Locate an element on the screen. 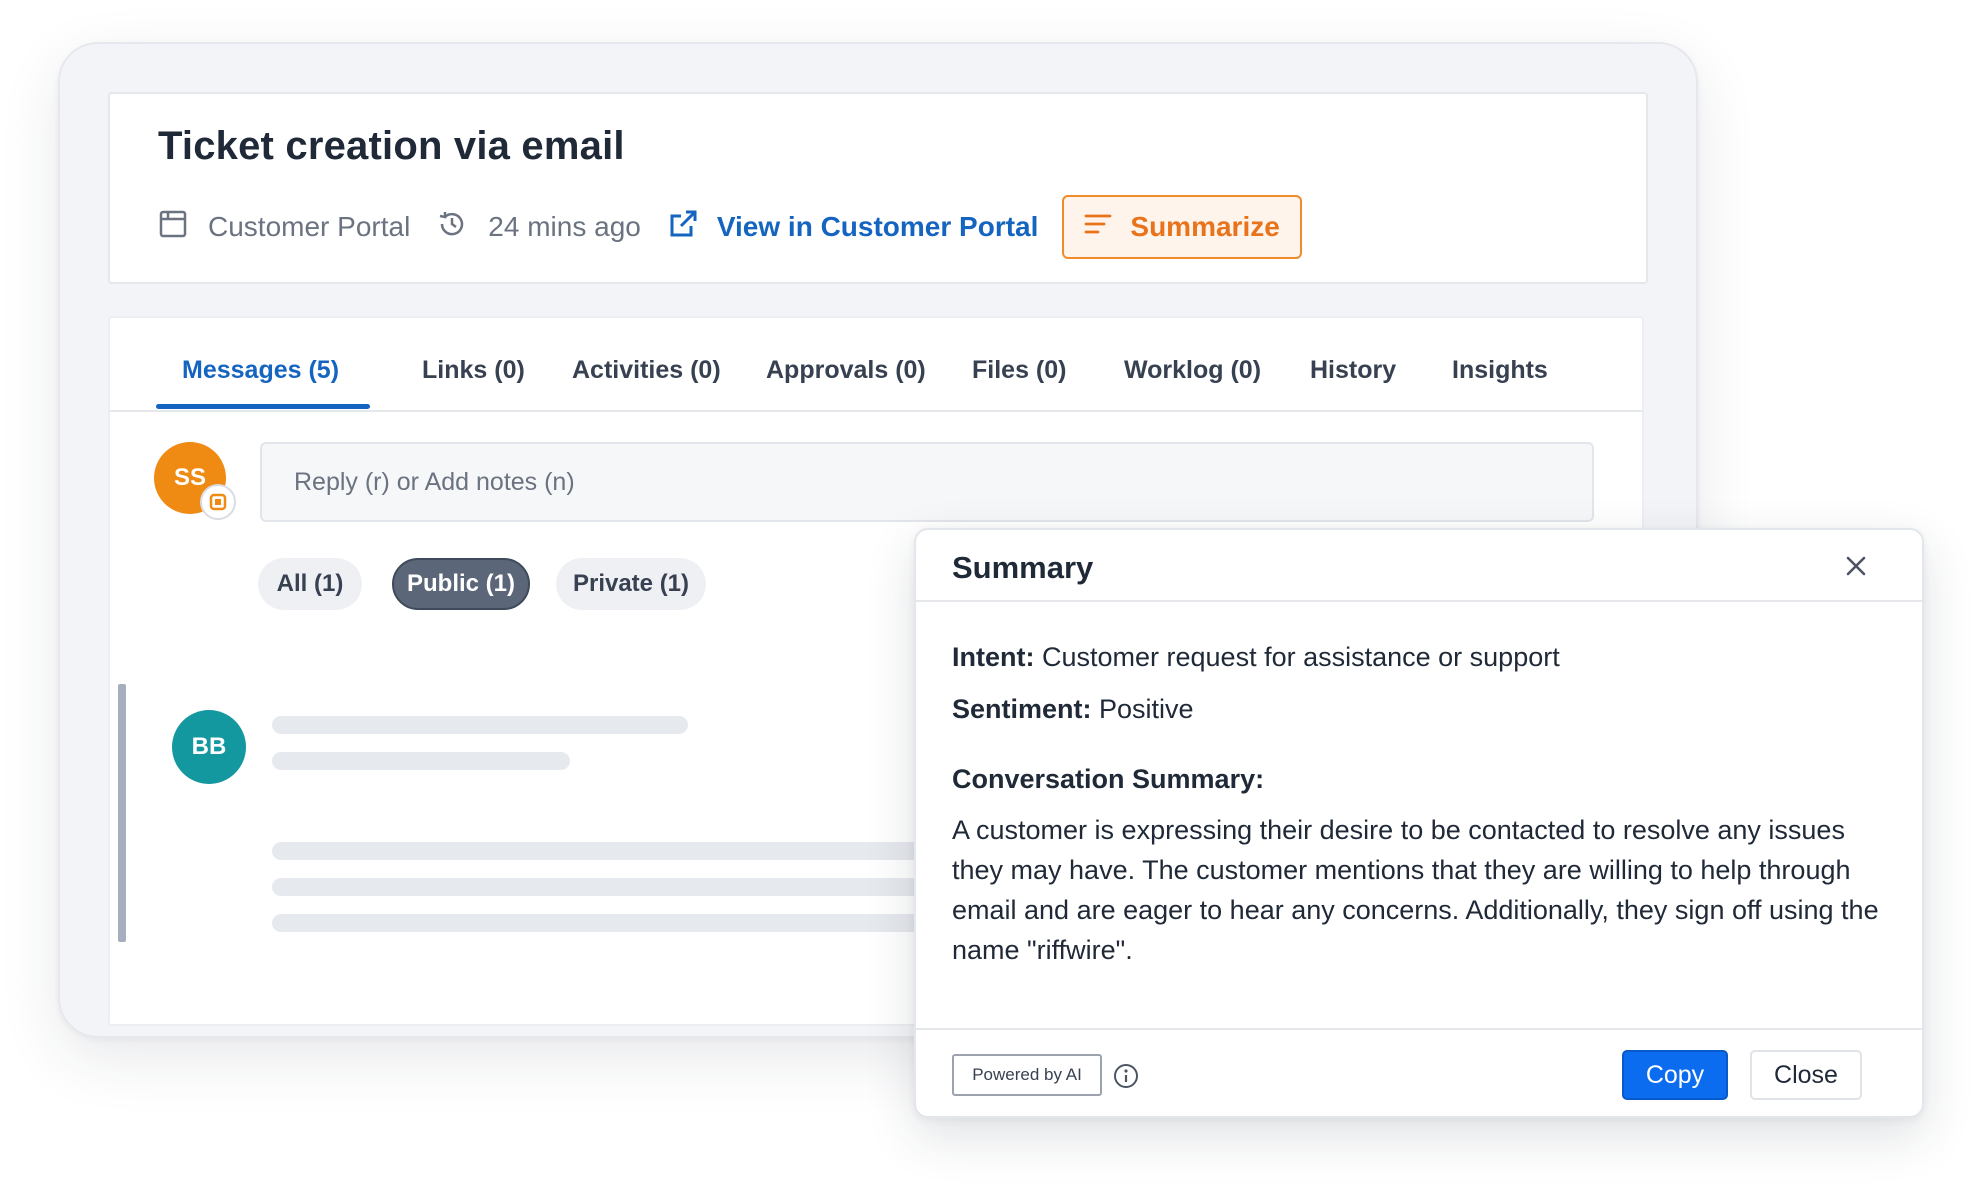  conversation-heading: Conversation Summary: is located at coordinates (1108, 779).